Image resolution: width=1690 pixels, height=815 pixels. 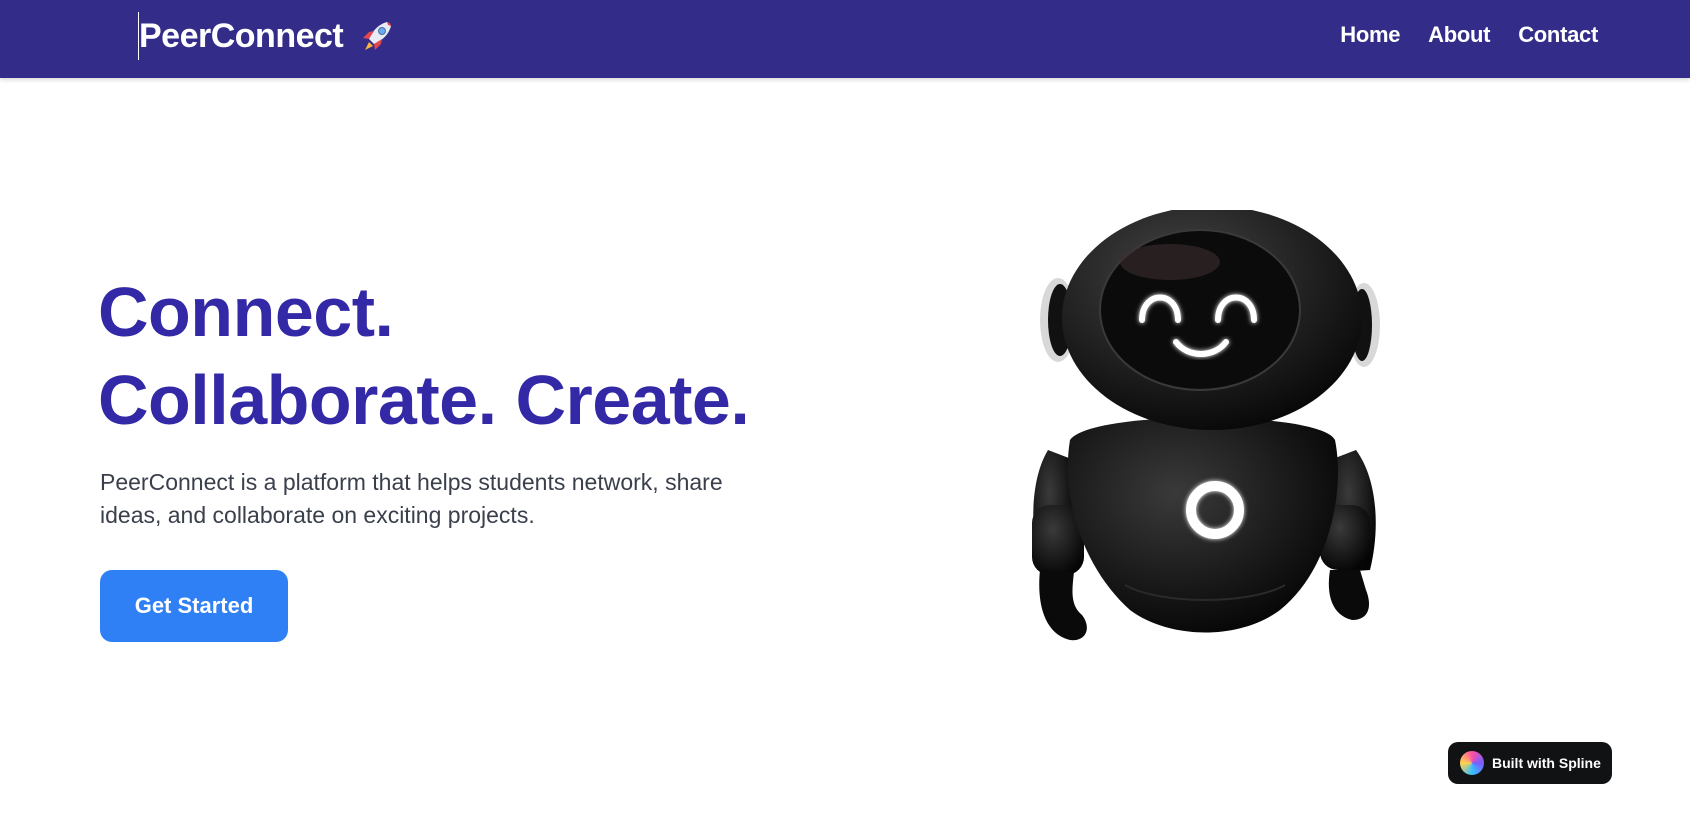 What do you see at coordinates (1558, 35) in the screenshot?
I see `nav-contact-link: Contact` at bounding box center [1558, 35].